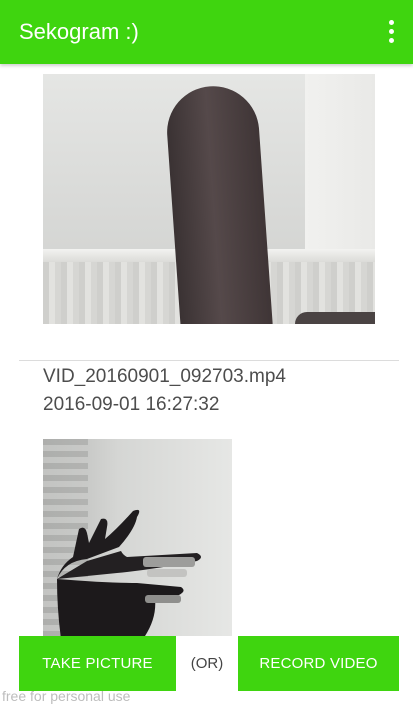 The height and width of the screenshot is (707, 413). What do you see at coordinates (206, 32) in the screenshot?
I see `app-bar: Sekogram :)` at bounding box center [206, 32].